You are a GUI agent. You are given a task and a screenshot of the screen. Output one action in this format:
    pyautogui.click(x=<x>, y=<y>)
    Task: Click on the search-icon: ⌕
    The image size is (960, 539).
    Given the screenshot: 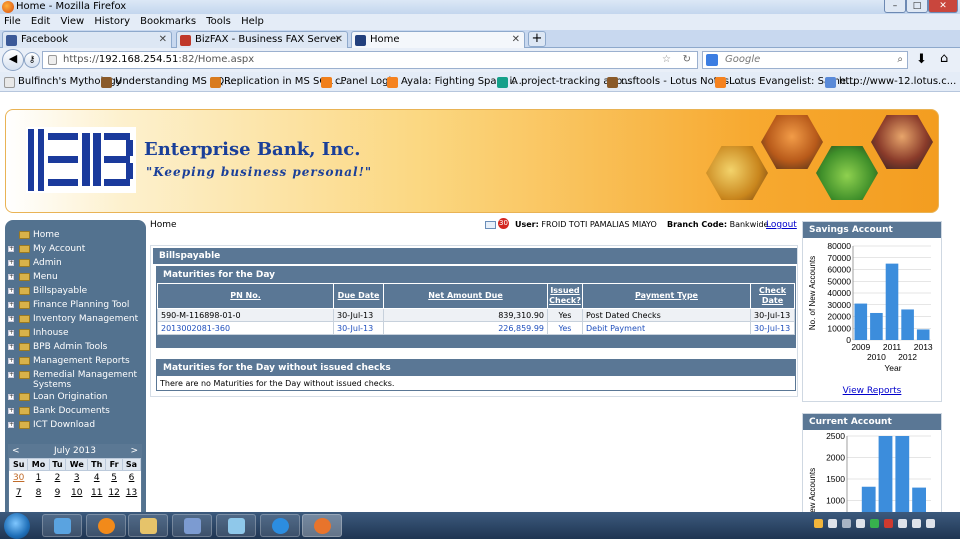 What is the action you would take?
    pyautogui.click(x=900, y=60)
    